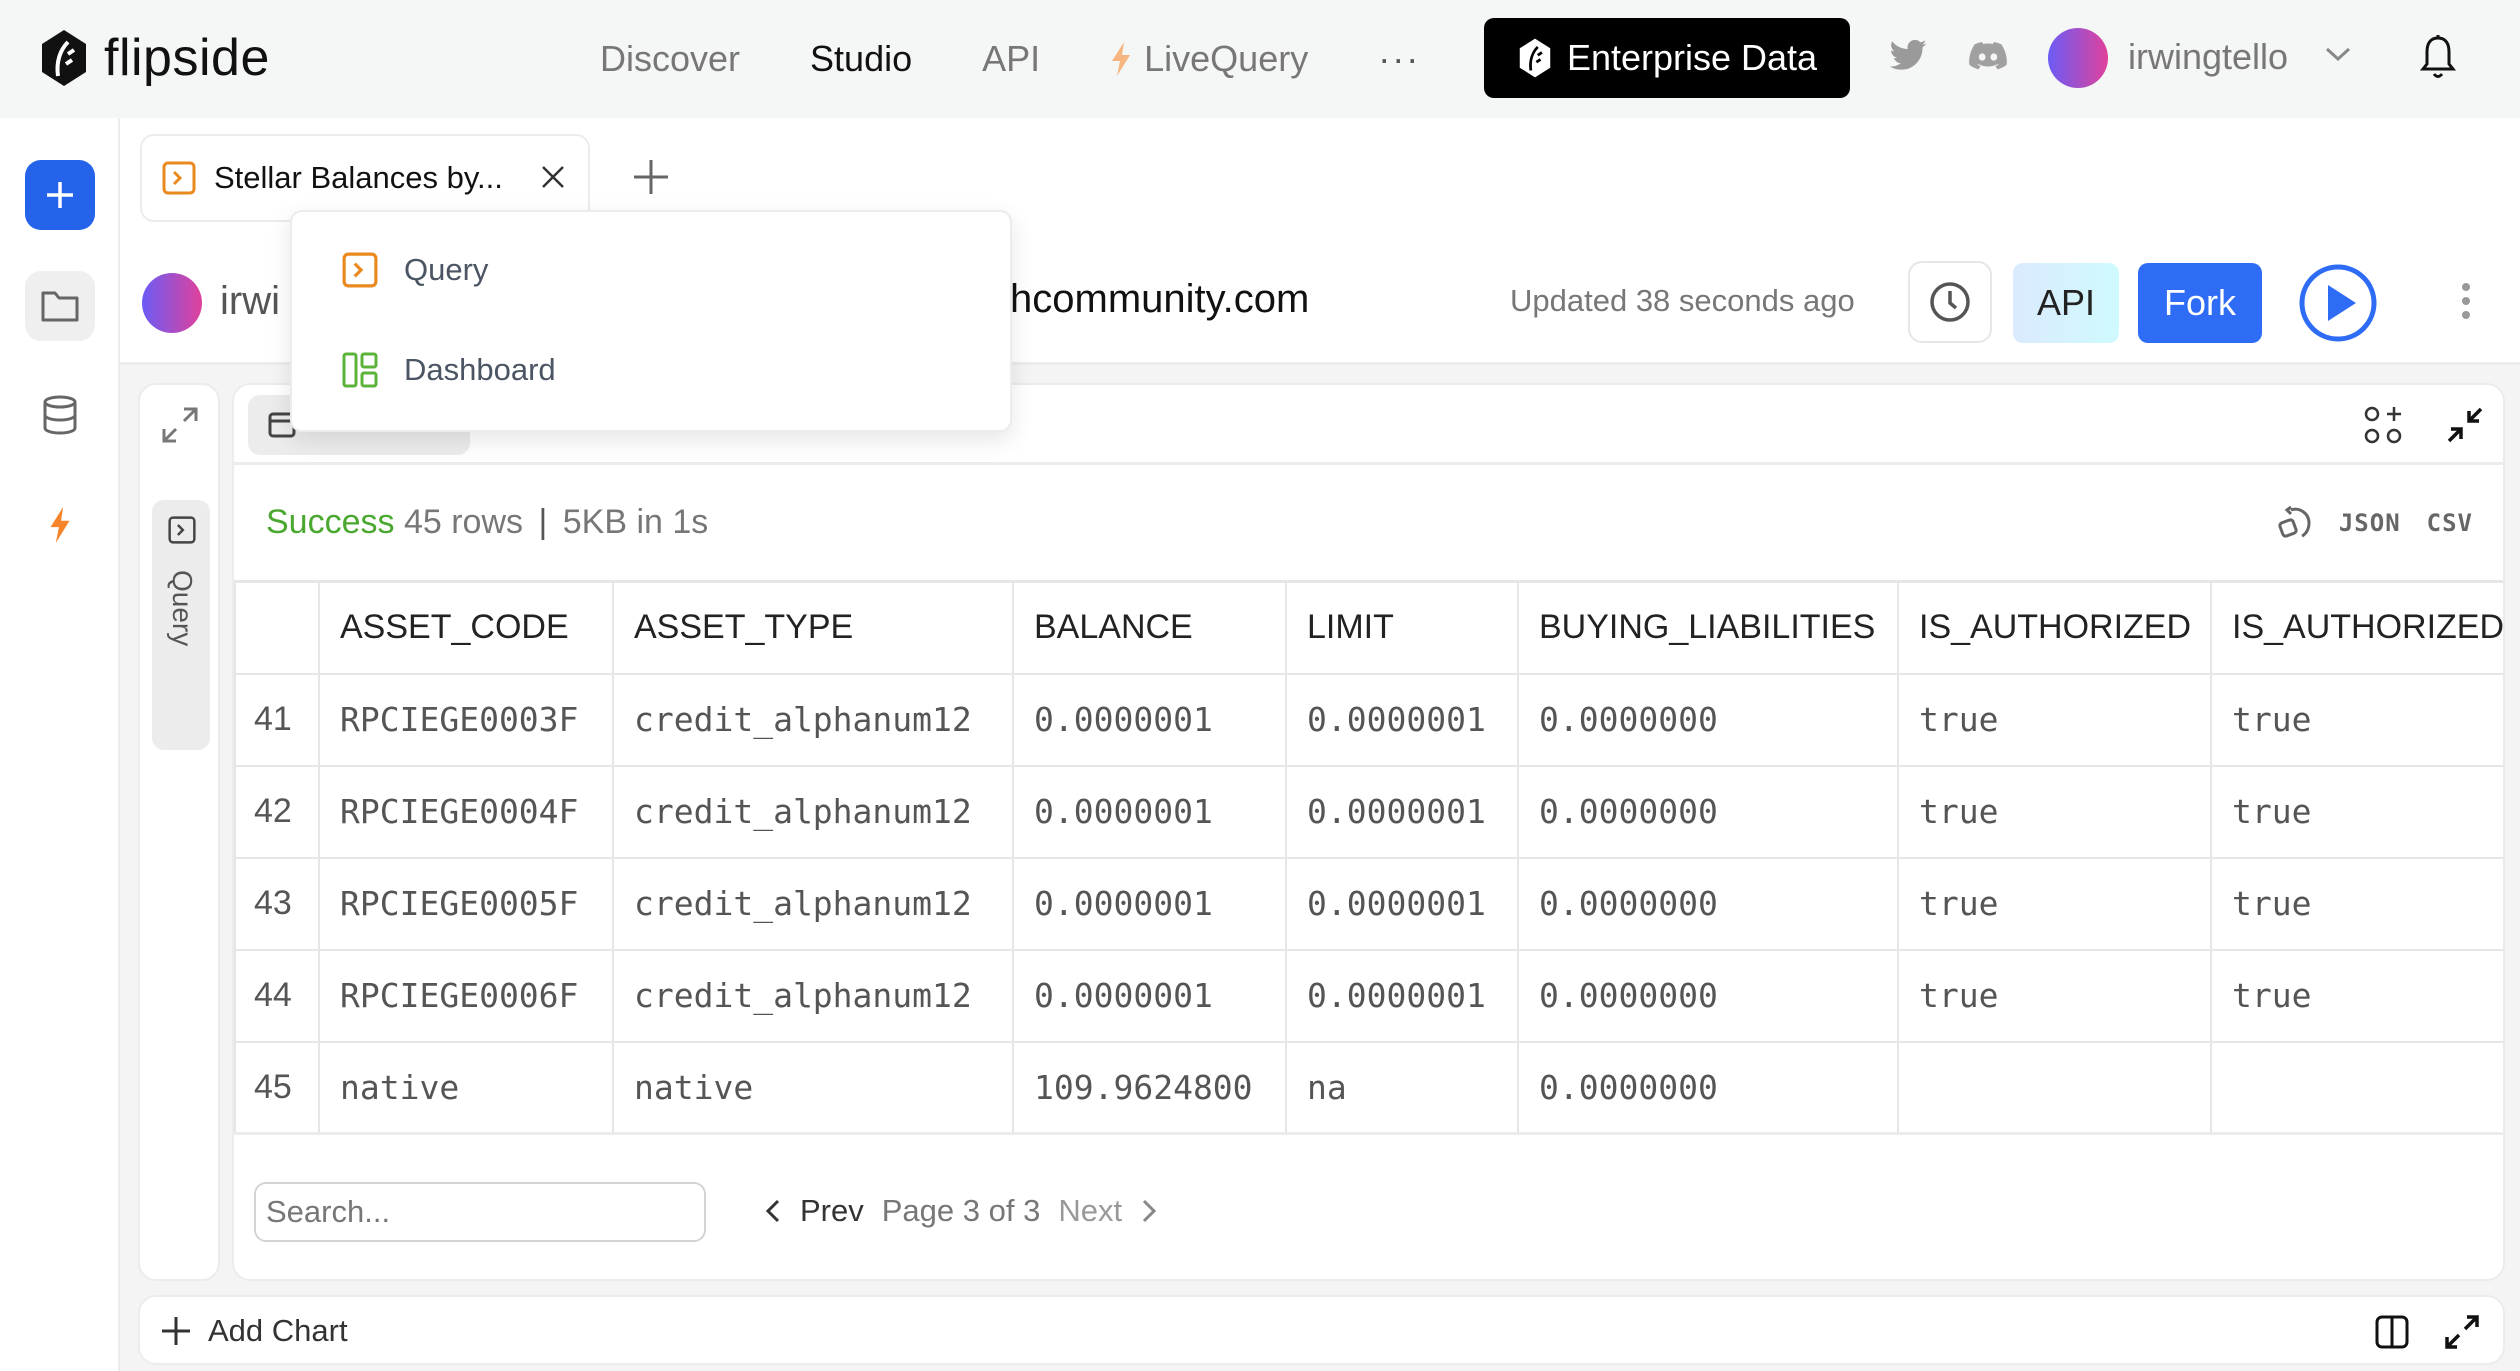  I want to click on row-index: 42, so click(277, 811).